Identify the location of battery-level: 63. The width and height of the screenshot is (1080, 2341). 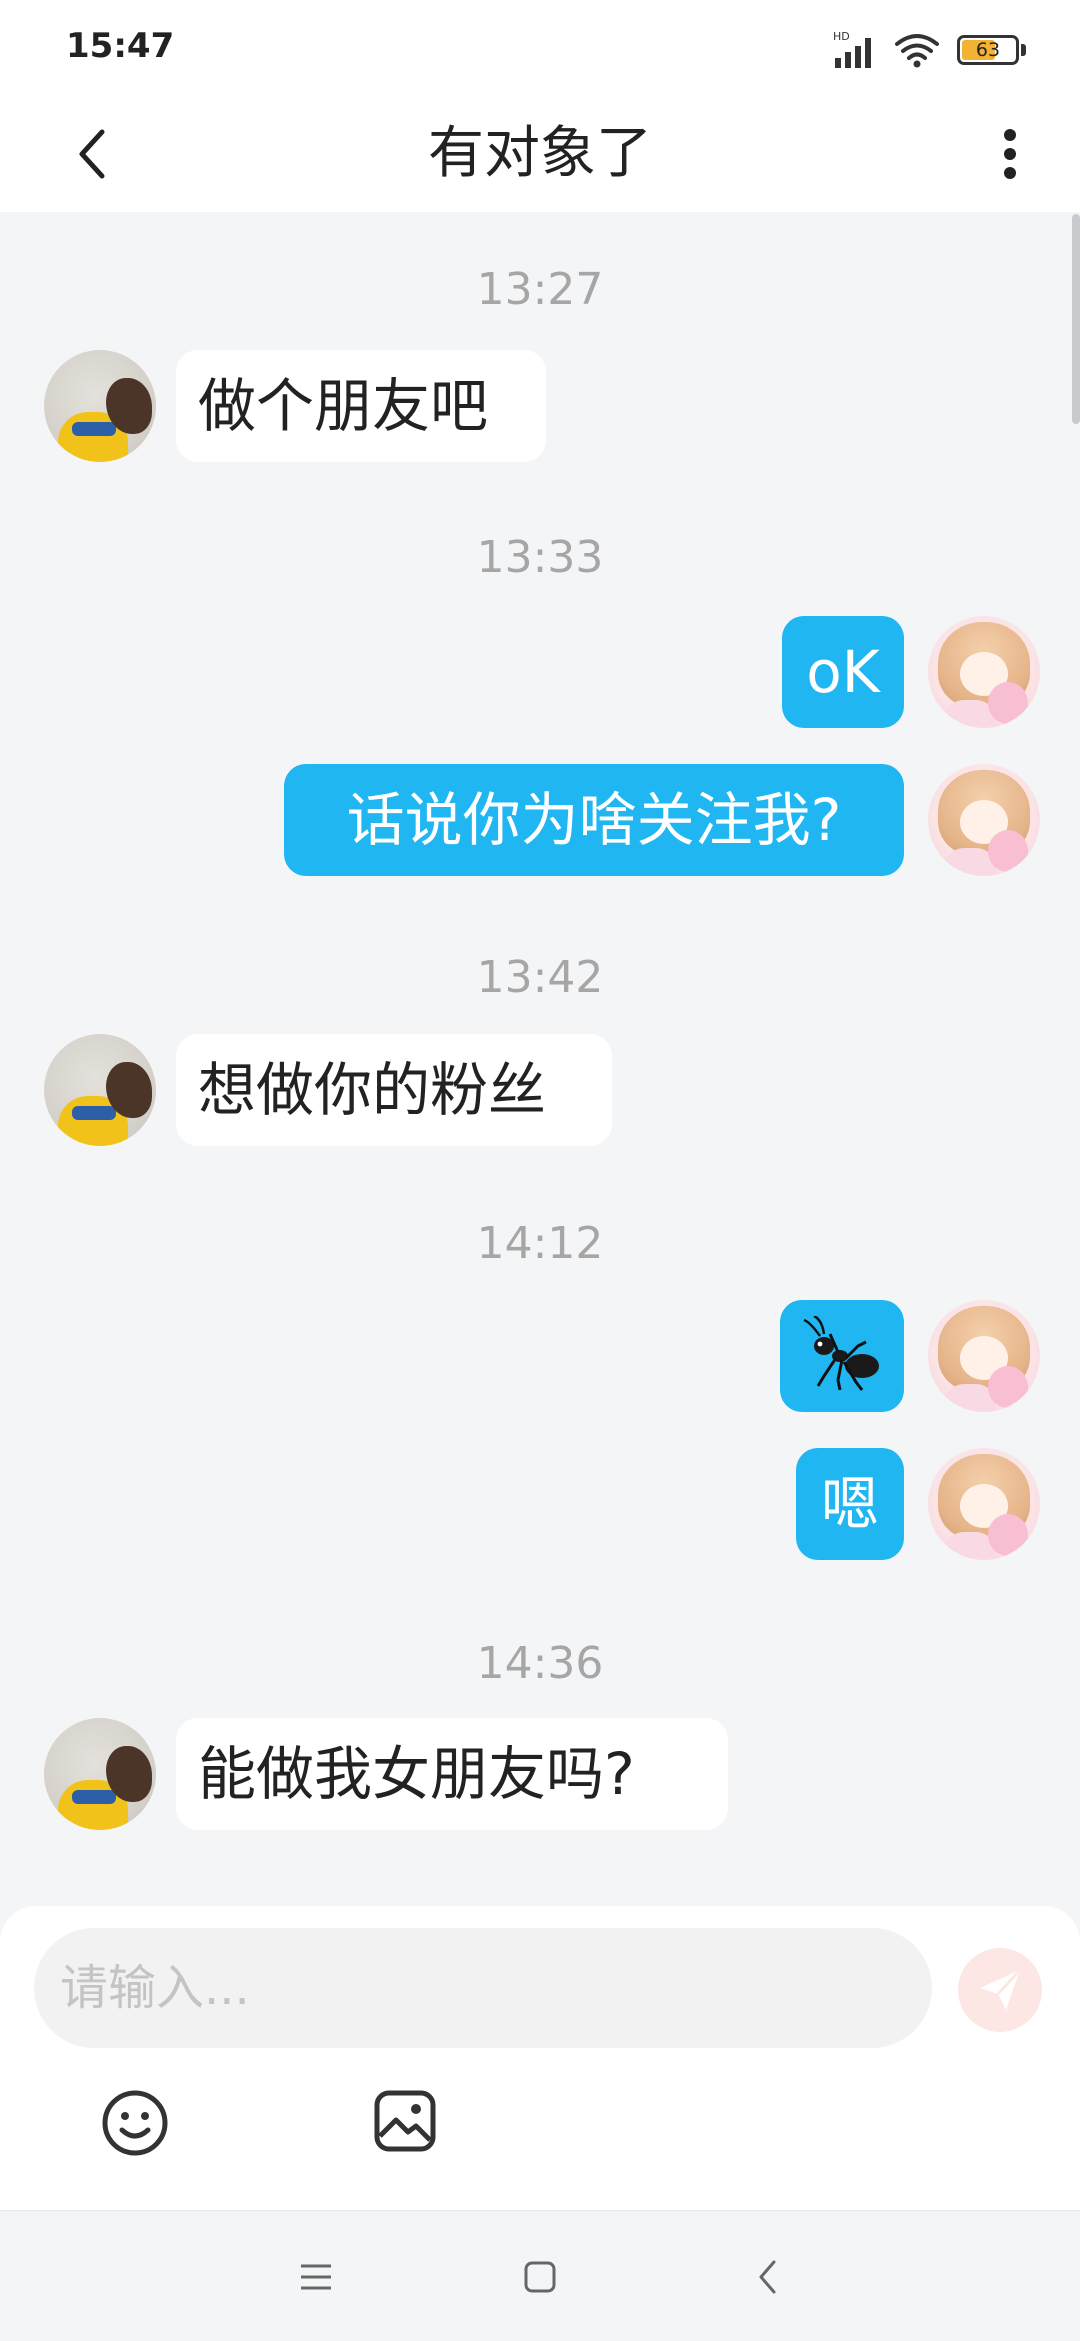
(988, 50).